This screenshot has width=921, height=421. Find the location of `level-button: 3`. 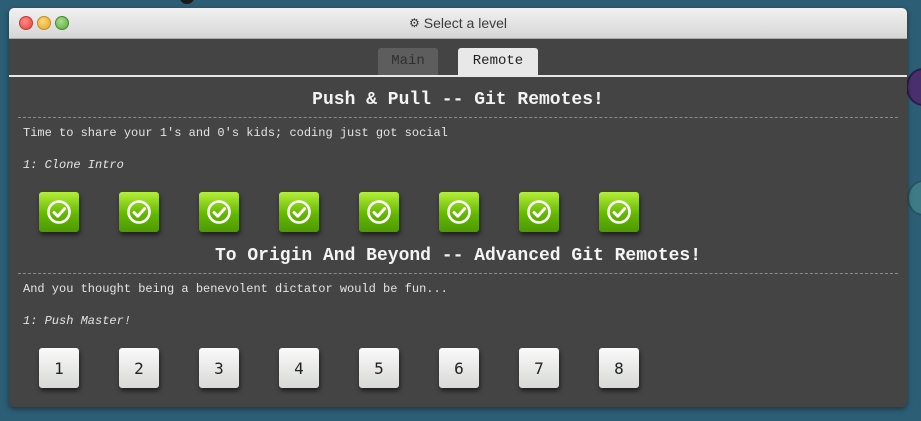

level-button: 3 is located at coordinates (219, 368).